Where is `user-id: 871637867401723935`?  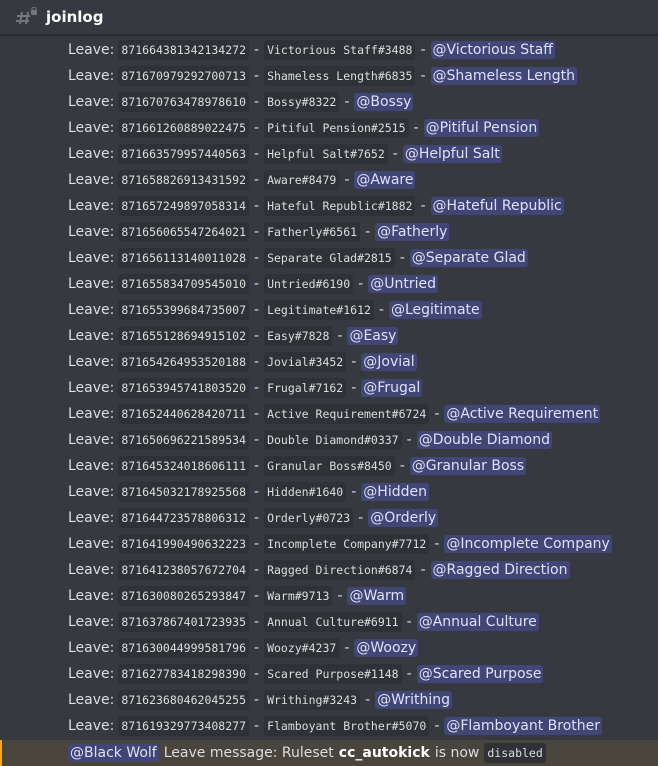 user-id: 871637867401723935 is located at coordinates (183, 622).